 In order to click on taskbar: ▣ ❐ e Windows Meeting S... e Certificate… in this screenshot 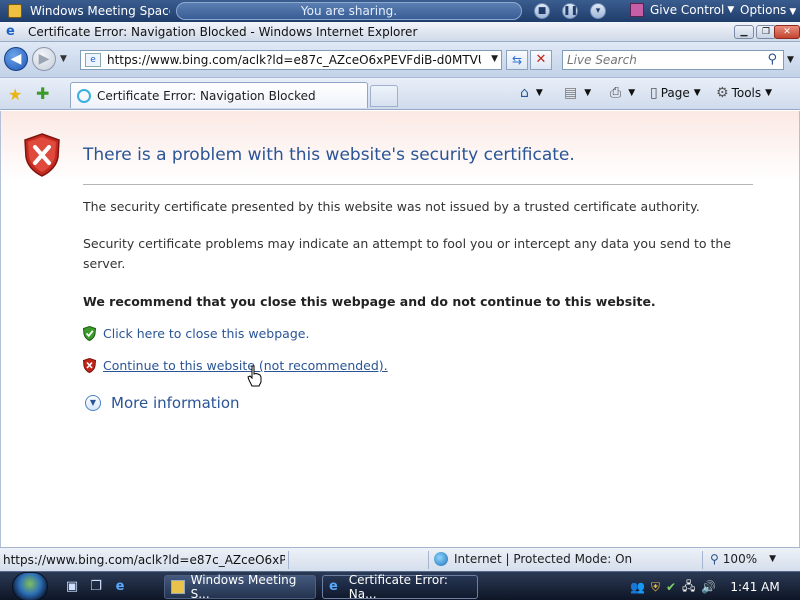, I will do `click(400, 585)`.